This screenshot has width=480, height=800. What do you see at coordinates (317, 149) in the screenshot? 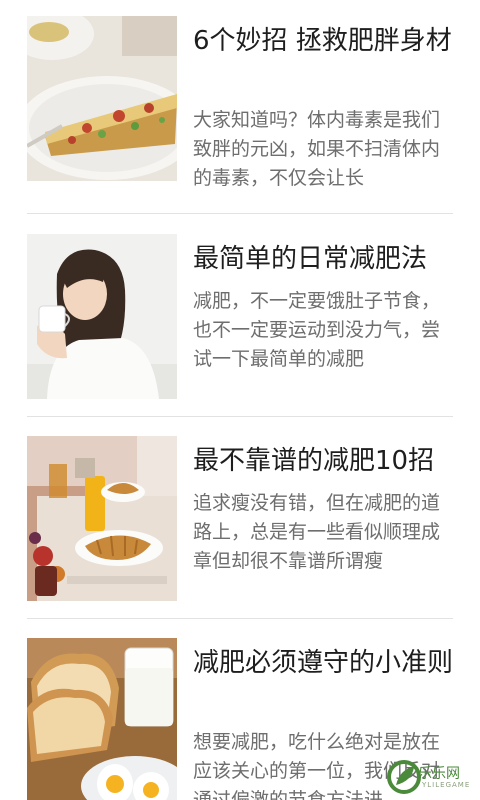
I see `article-excerpt: 大家知道吗？体内毒素是我们致胖的元凶，如果不扫清体内的毒素，不仅会让长` at bounding box center [317, 149].